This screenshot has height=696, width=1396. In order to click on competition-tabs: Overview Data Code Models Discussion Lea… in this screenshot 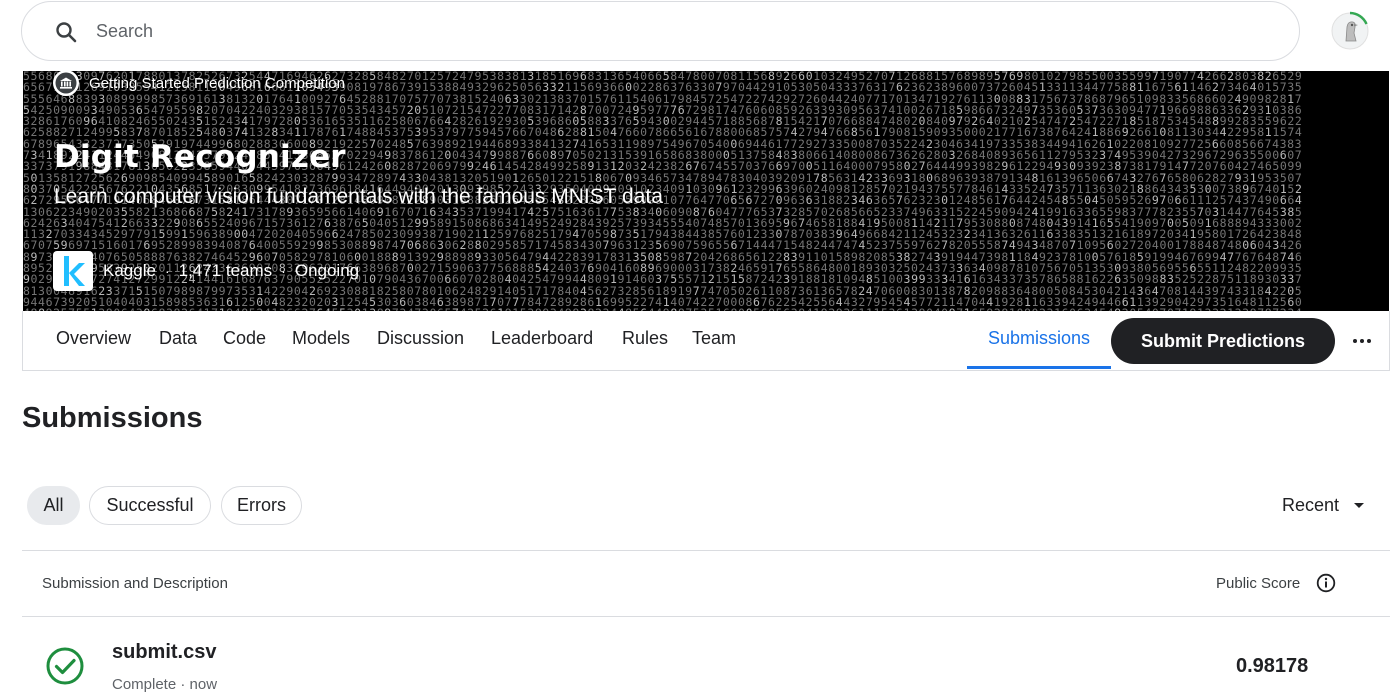, I will do `click(706, 341)`.